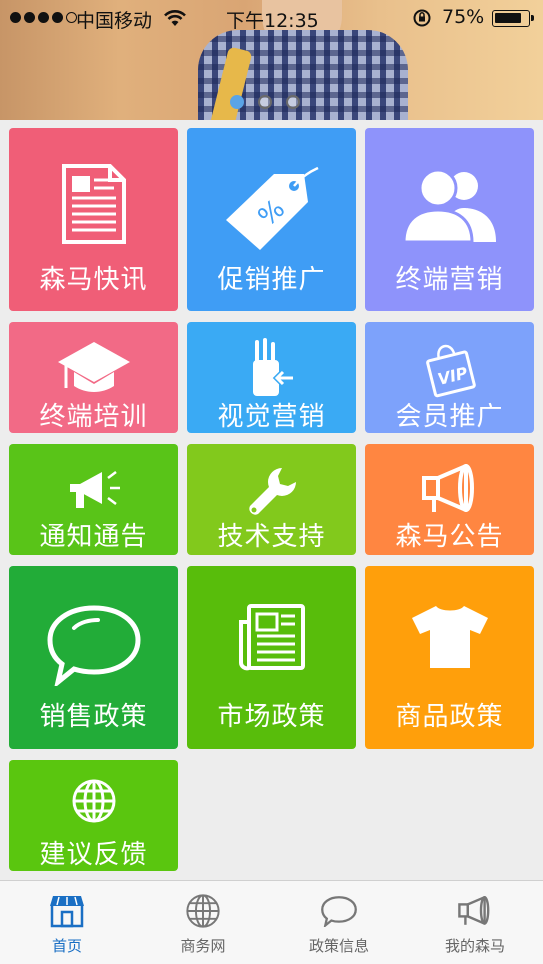 The image size is (543, 964). Describe the element at coordinates (272, 21) in the screenshot. I see `clock: 下午12:35` at that location.